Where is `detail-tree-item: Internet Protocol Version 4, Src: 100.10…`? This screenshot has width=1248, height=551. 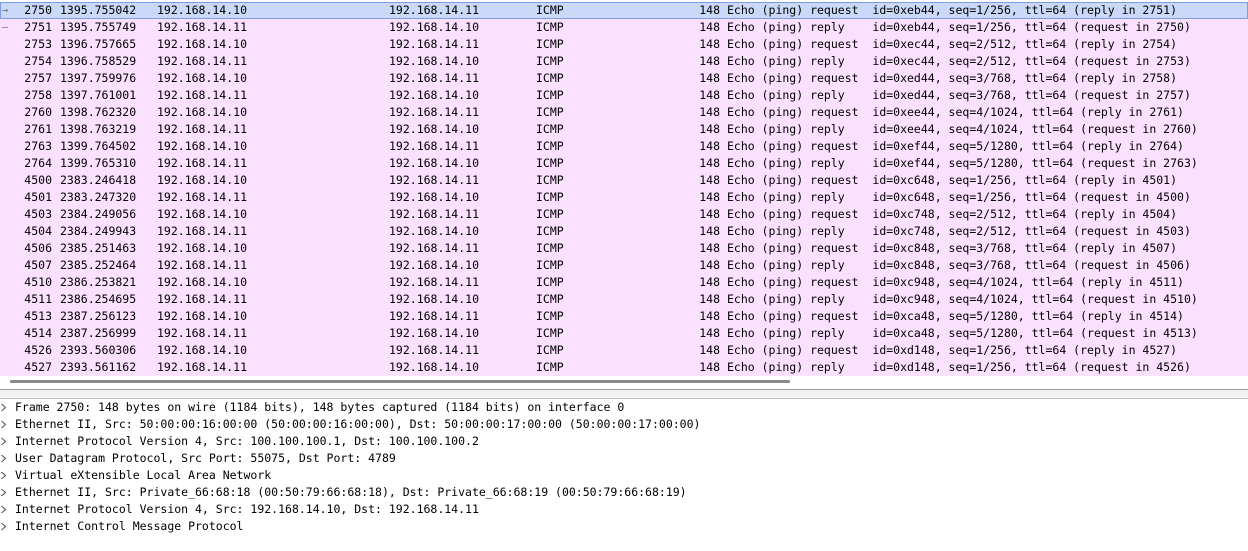 detail-tree-item: Internet Protocol Version 4, Src: 100.10… is located at coordinates (624, 441).